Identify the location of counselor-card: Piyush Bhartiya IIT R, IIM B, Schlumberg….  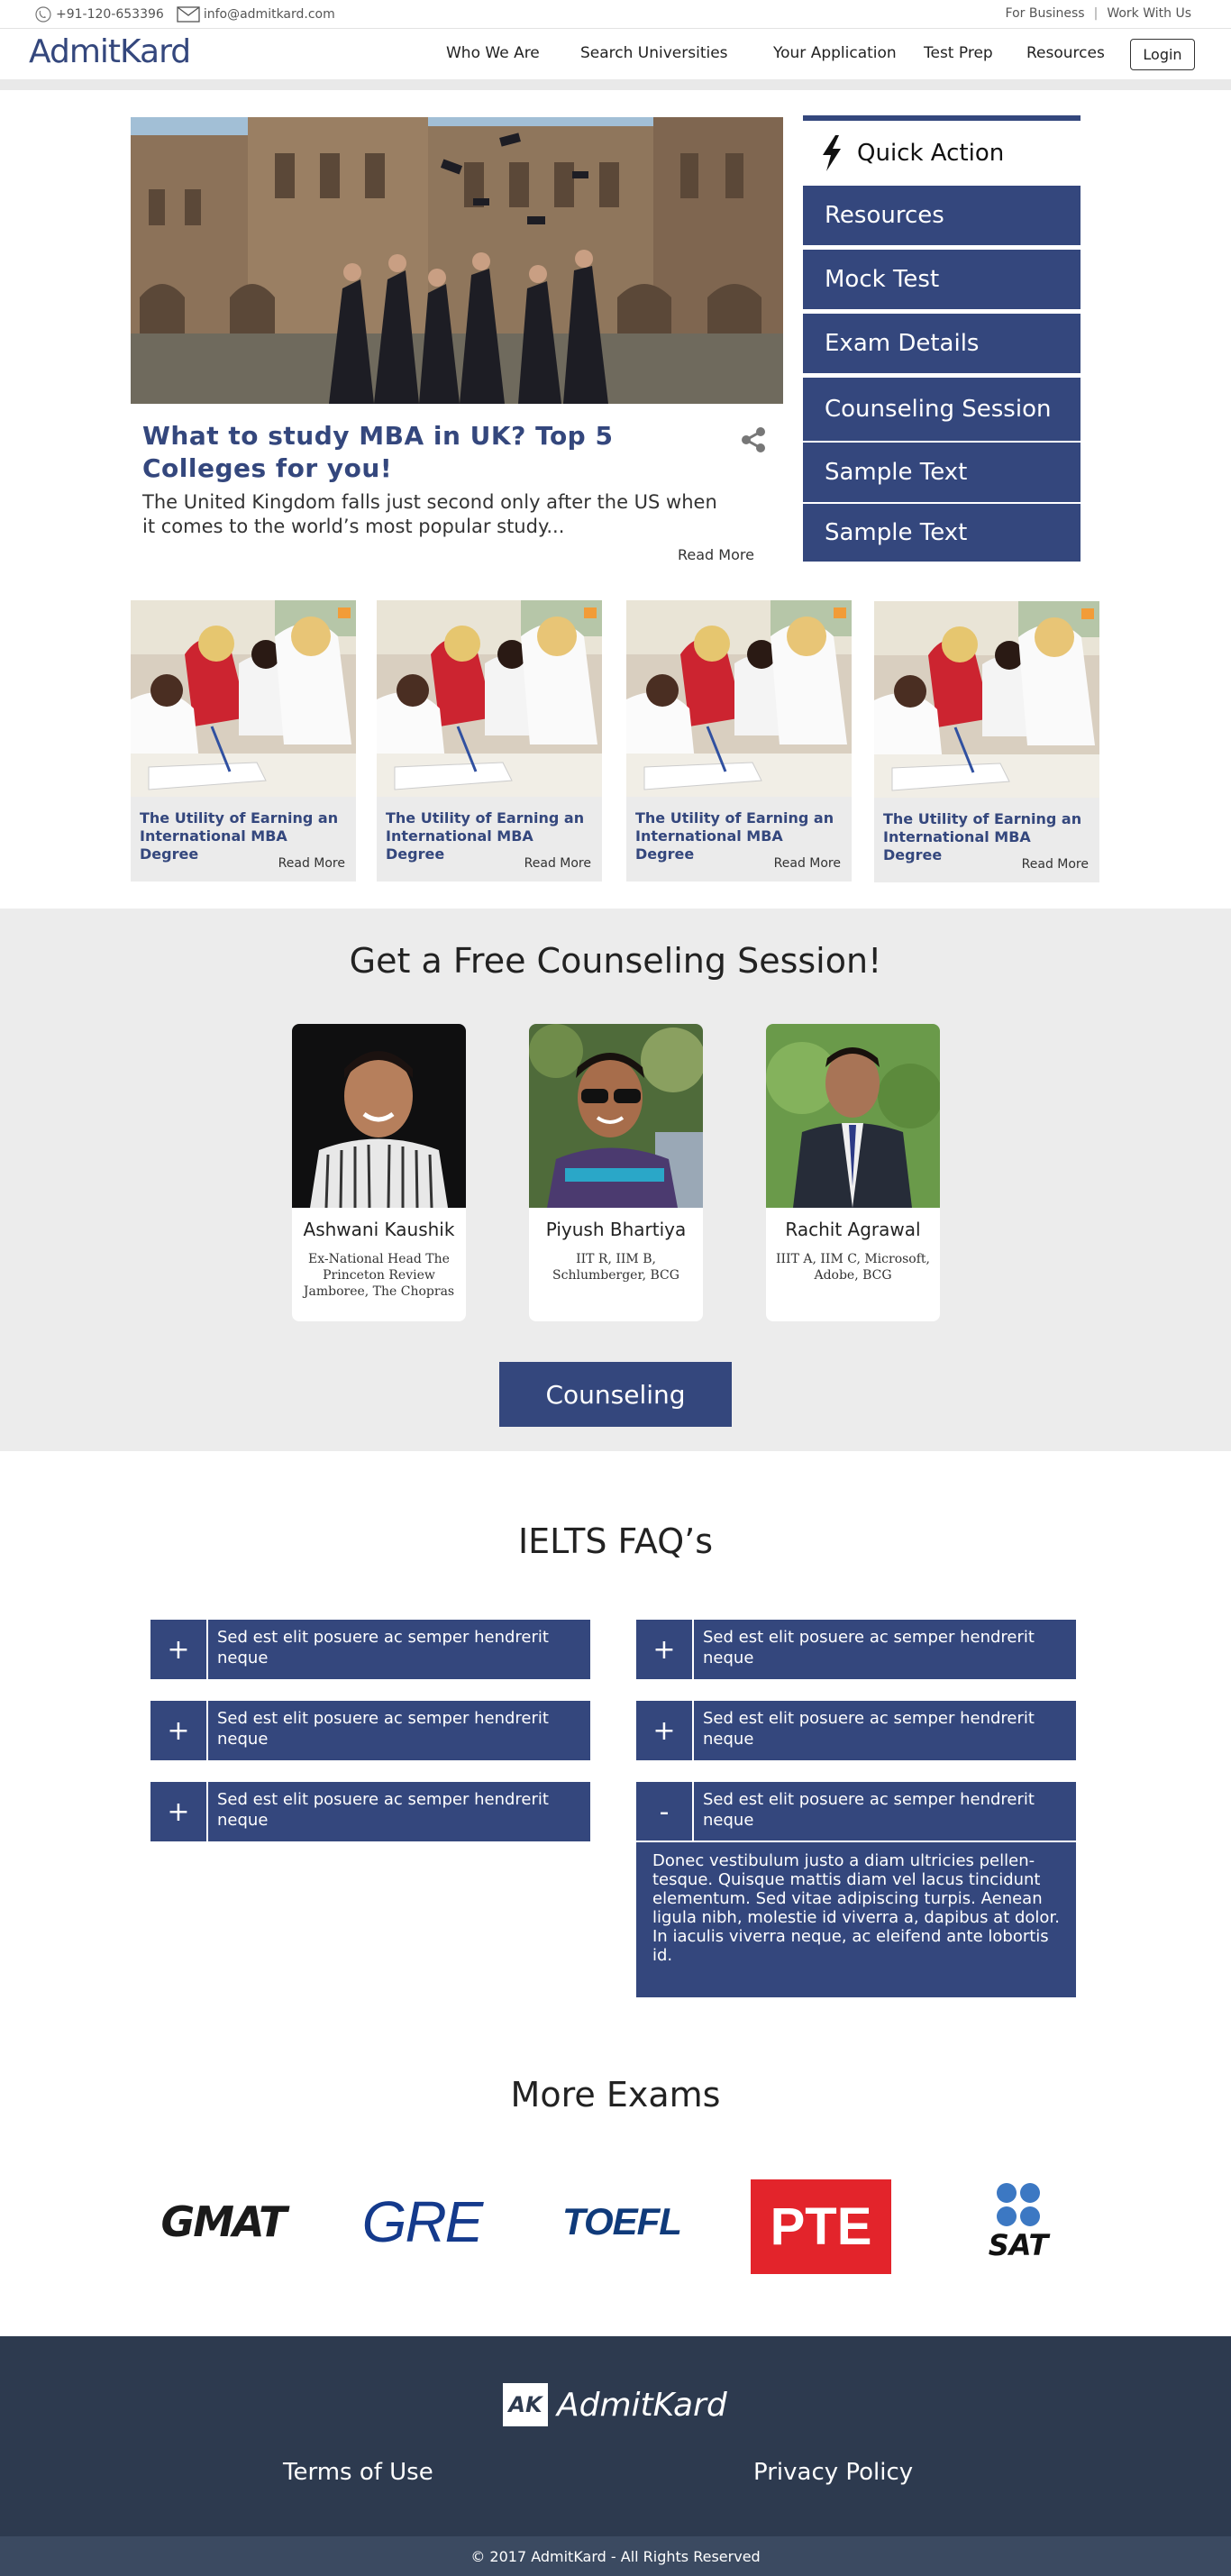
(616, 1172).